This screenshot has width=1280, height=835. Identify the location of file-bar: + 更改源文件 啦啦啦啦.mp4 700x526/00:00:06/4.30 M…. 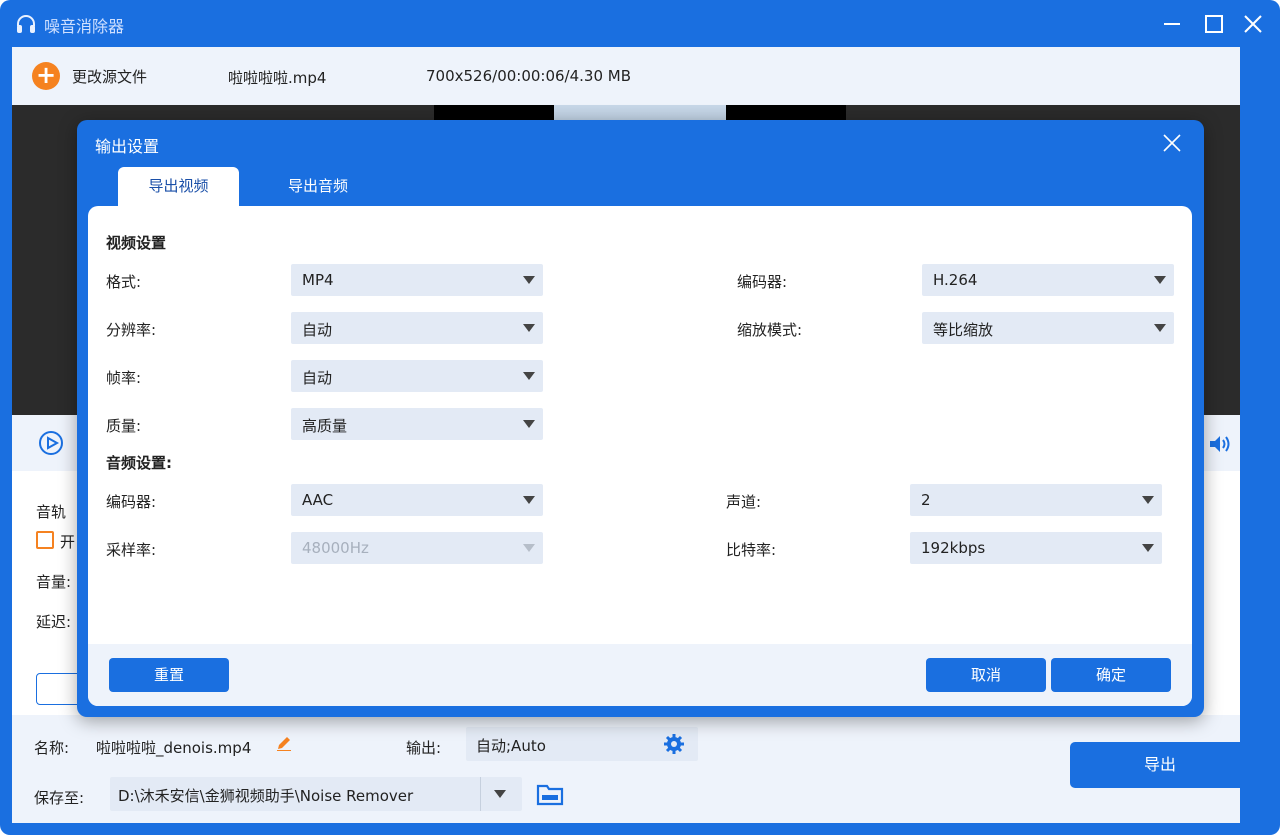
(626, 76).